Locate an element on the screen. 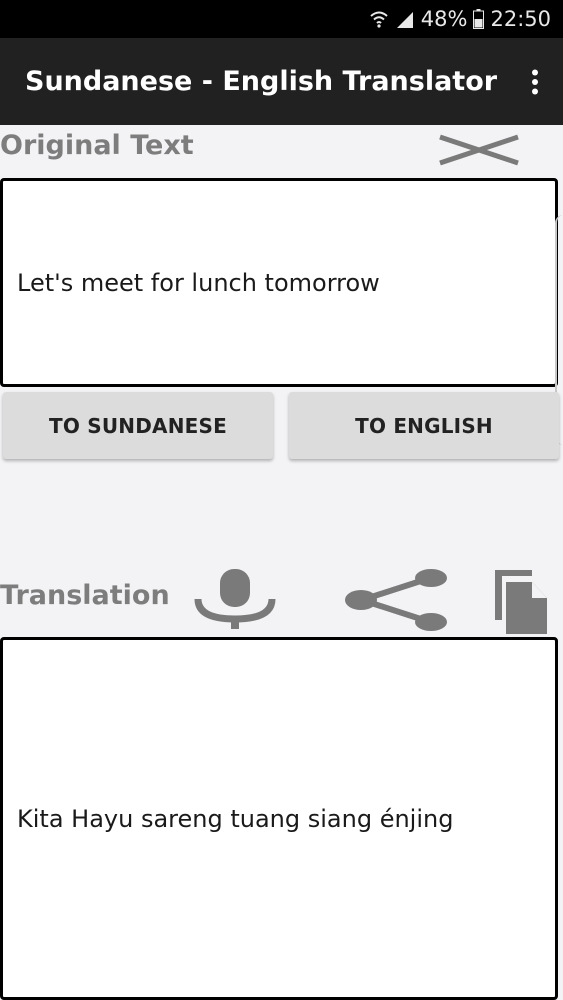 The image size is (563, 1000). battery-icon is located at coordinates (479, 19).